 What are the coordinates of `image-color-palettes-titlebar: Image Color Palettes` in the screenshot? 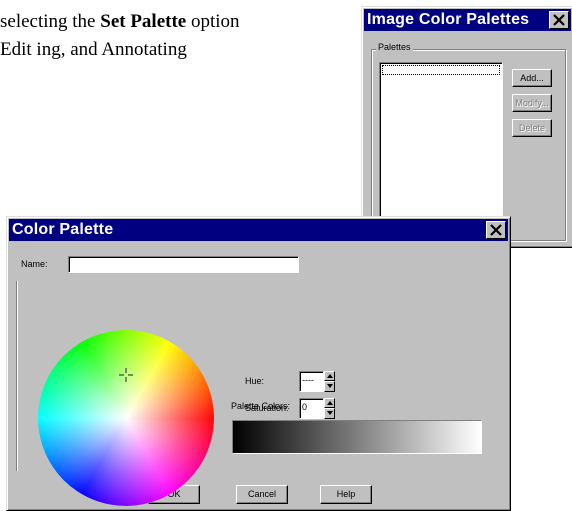 It's located at (467, 20).